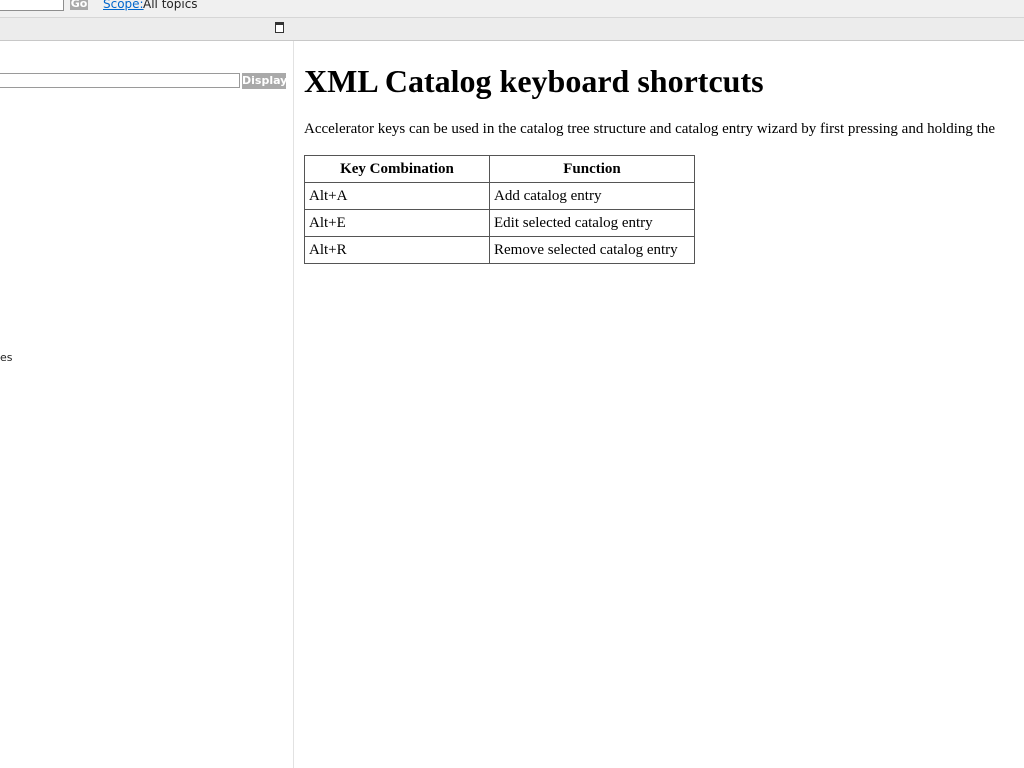 This screenshot has height=768, width=1024. What do you see at coordinates (592, 223) in the screenshot?
I see `function-cell: Edit selected catalog entry` at bounding box center [592, 223].